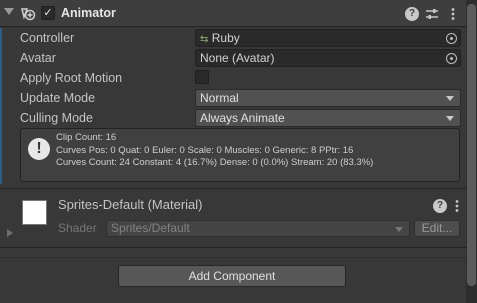 This screenshot has width=477, height=303. I want to click on apply-root-motion-checkbox, so click(202, 77).